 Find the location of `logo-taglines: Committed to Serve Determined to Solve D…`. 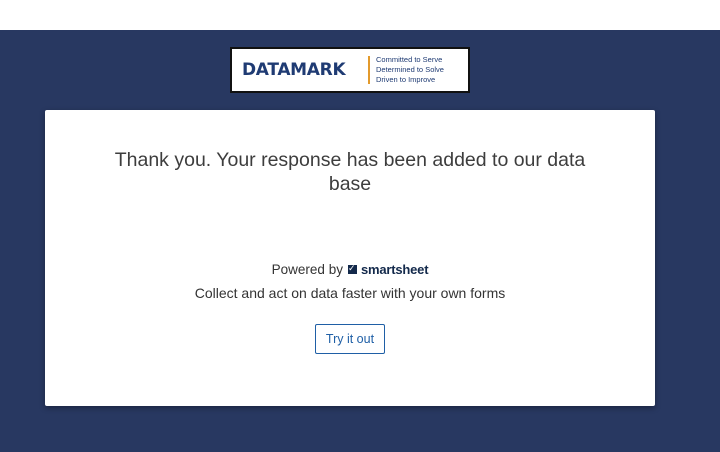

logo-taglines: Committed to Serve Determined to Solve D… is located at coordinates (410, 70).